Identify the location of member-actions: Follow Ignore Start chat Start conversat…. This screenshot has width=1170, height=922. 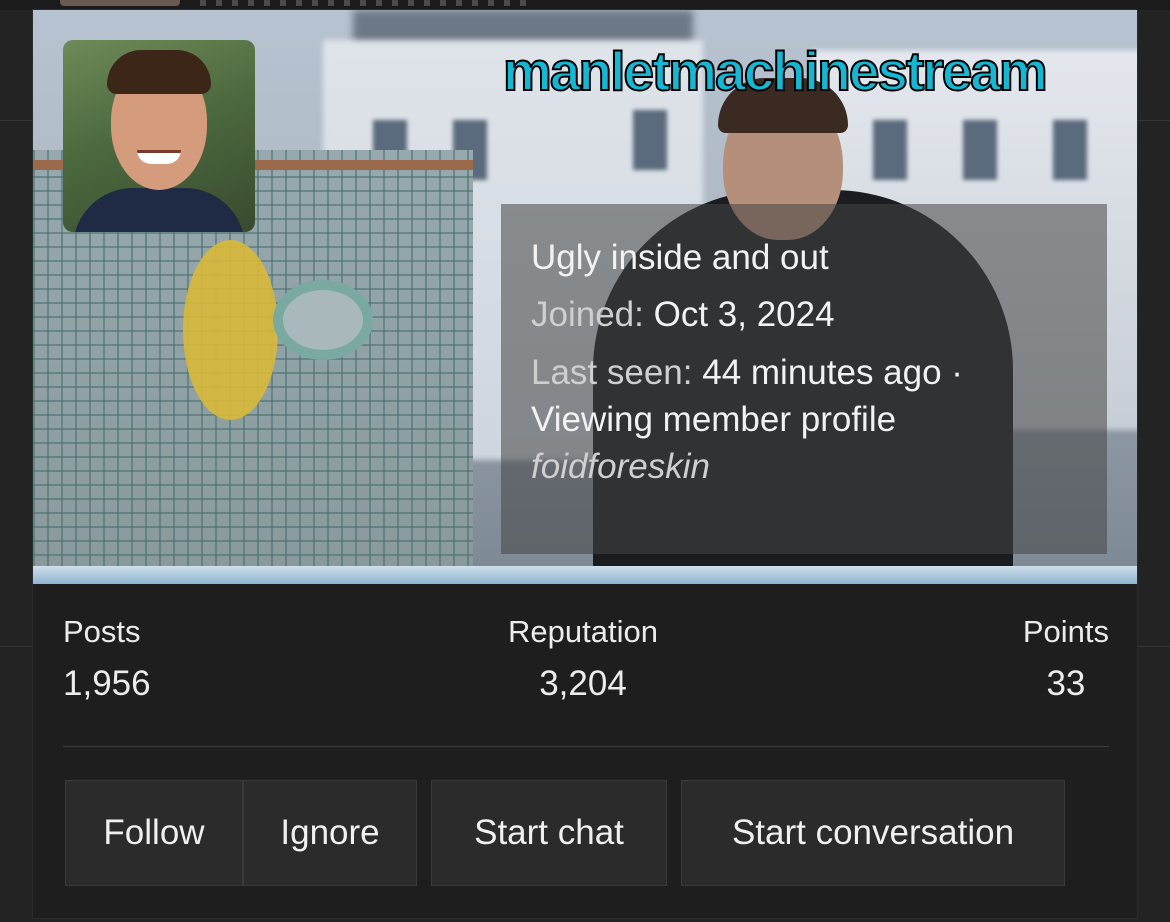
(565, 833).